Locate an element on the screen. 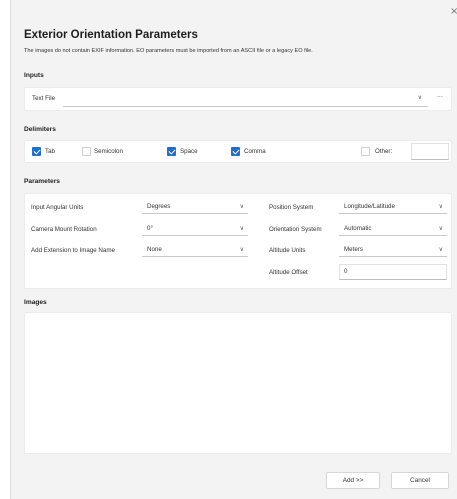 The width and height of the screenshot is (457, 499). inputs-panel: Text File ∨ ··· is located at coordinates (238, 99).